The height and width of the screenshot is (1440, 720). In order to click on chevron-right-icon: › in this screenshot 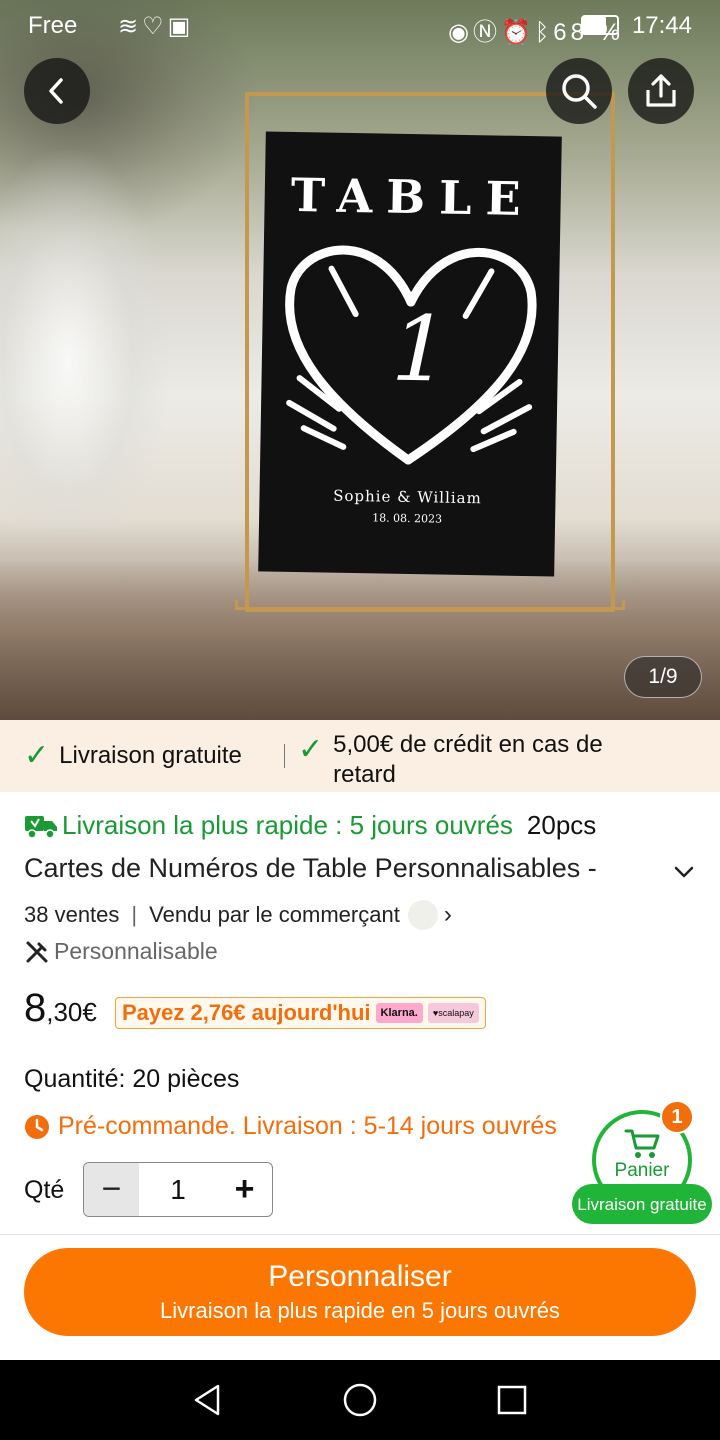, I will do `click(447, 914)`.